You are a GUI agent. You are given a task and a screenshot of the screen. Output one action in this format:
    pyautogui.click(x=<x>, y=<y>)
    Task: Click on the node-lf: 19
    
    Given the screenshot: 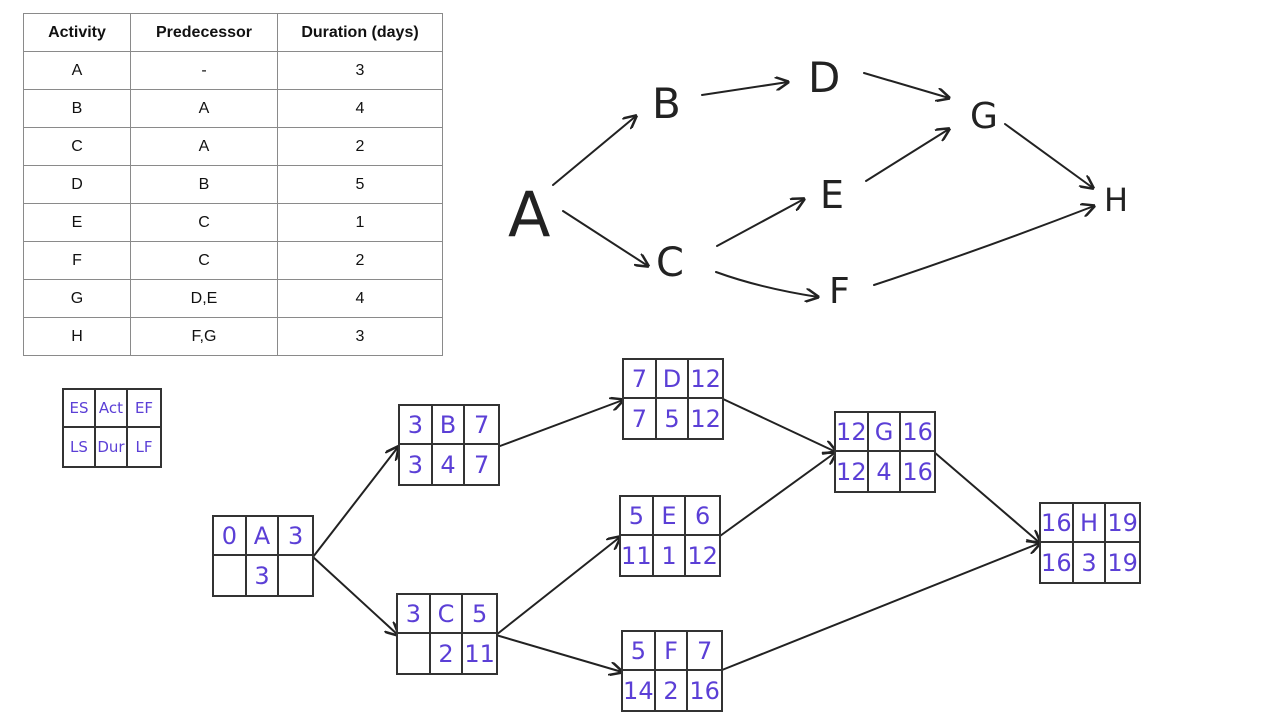 What is the action you would take?
    pyautogui.click(x=1122, y=562)
    